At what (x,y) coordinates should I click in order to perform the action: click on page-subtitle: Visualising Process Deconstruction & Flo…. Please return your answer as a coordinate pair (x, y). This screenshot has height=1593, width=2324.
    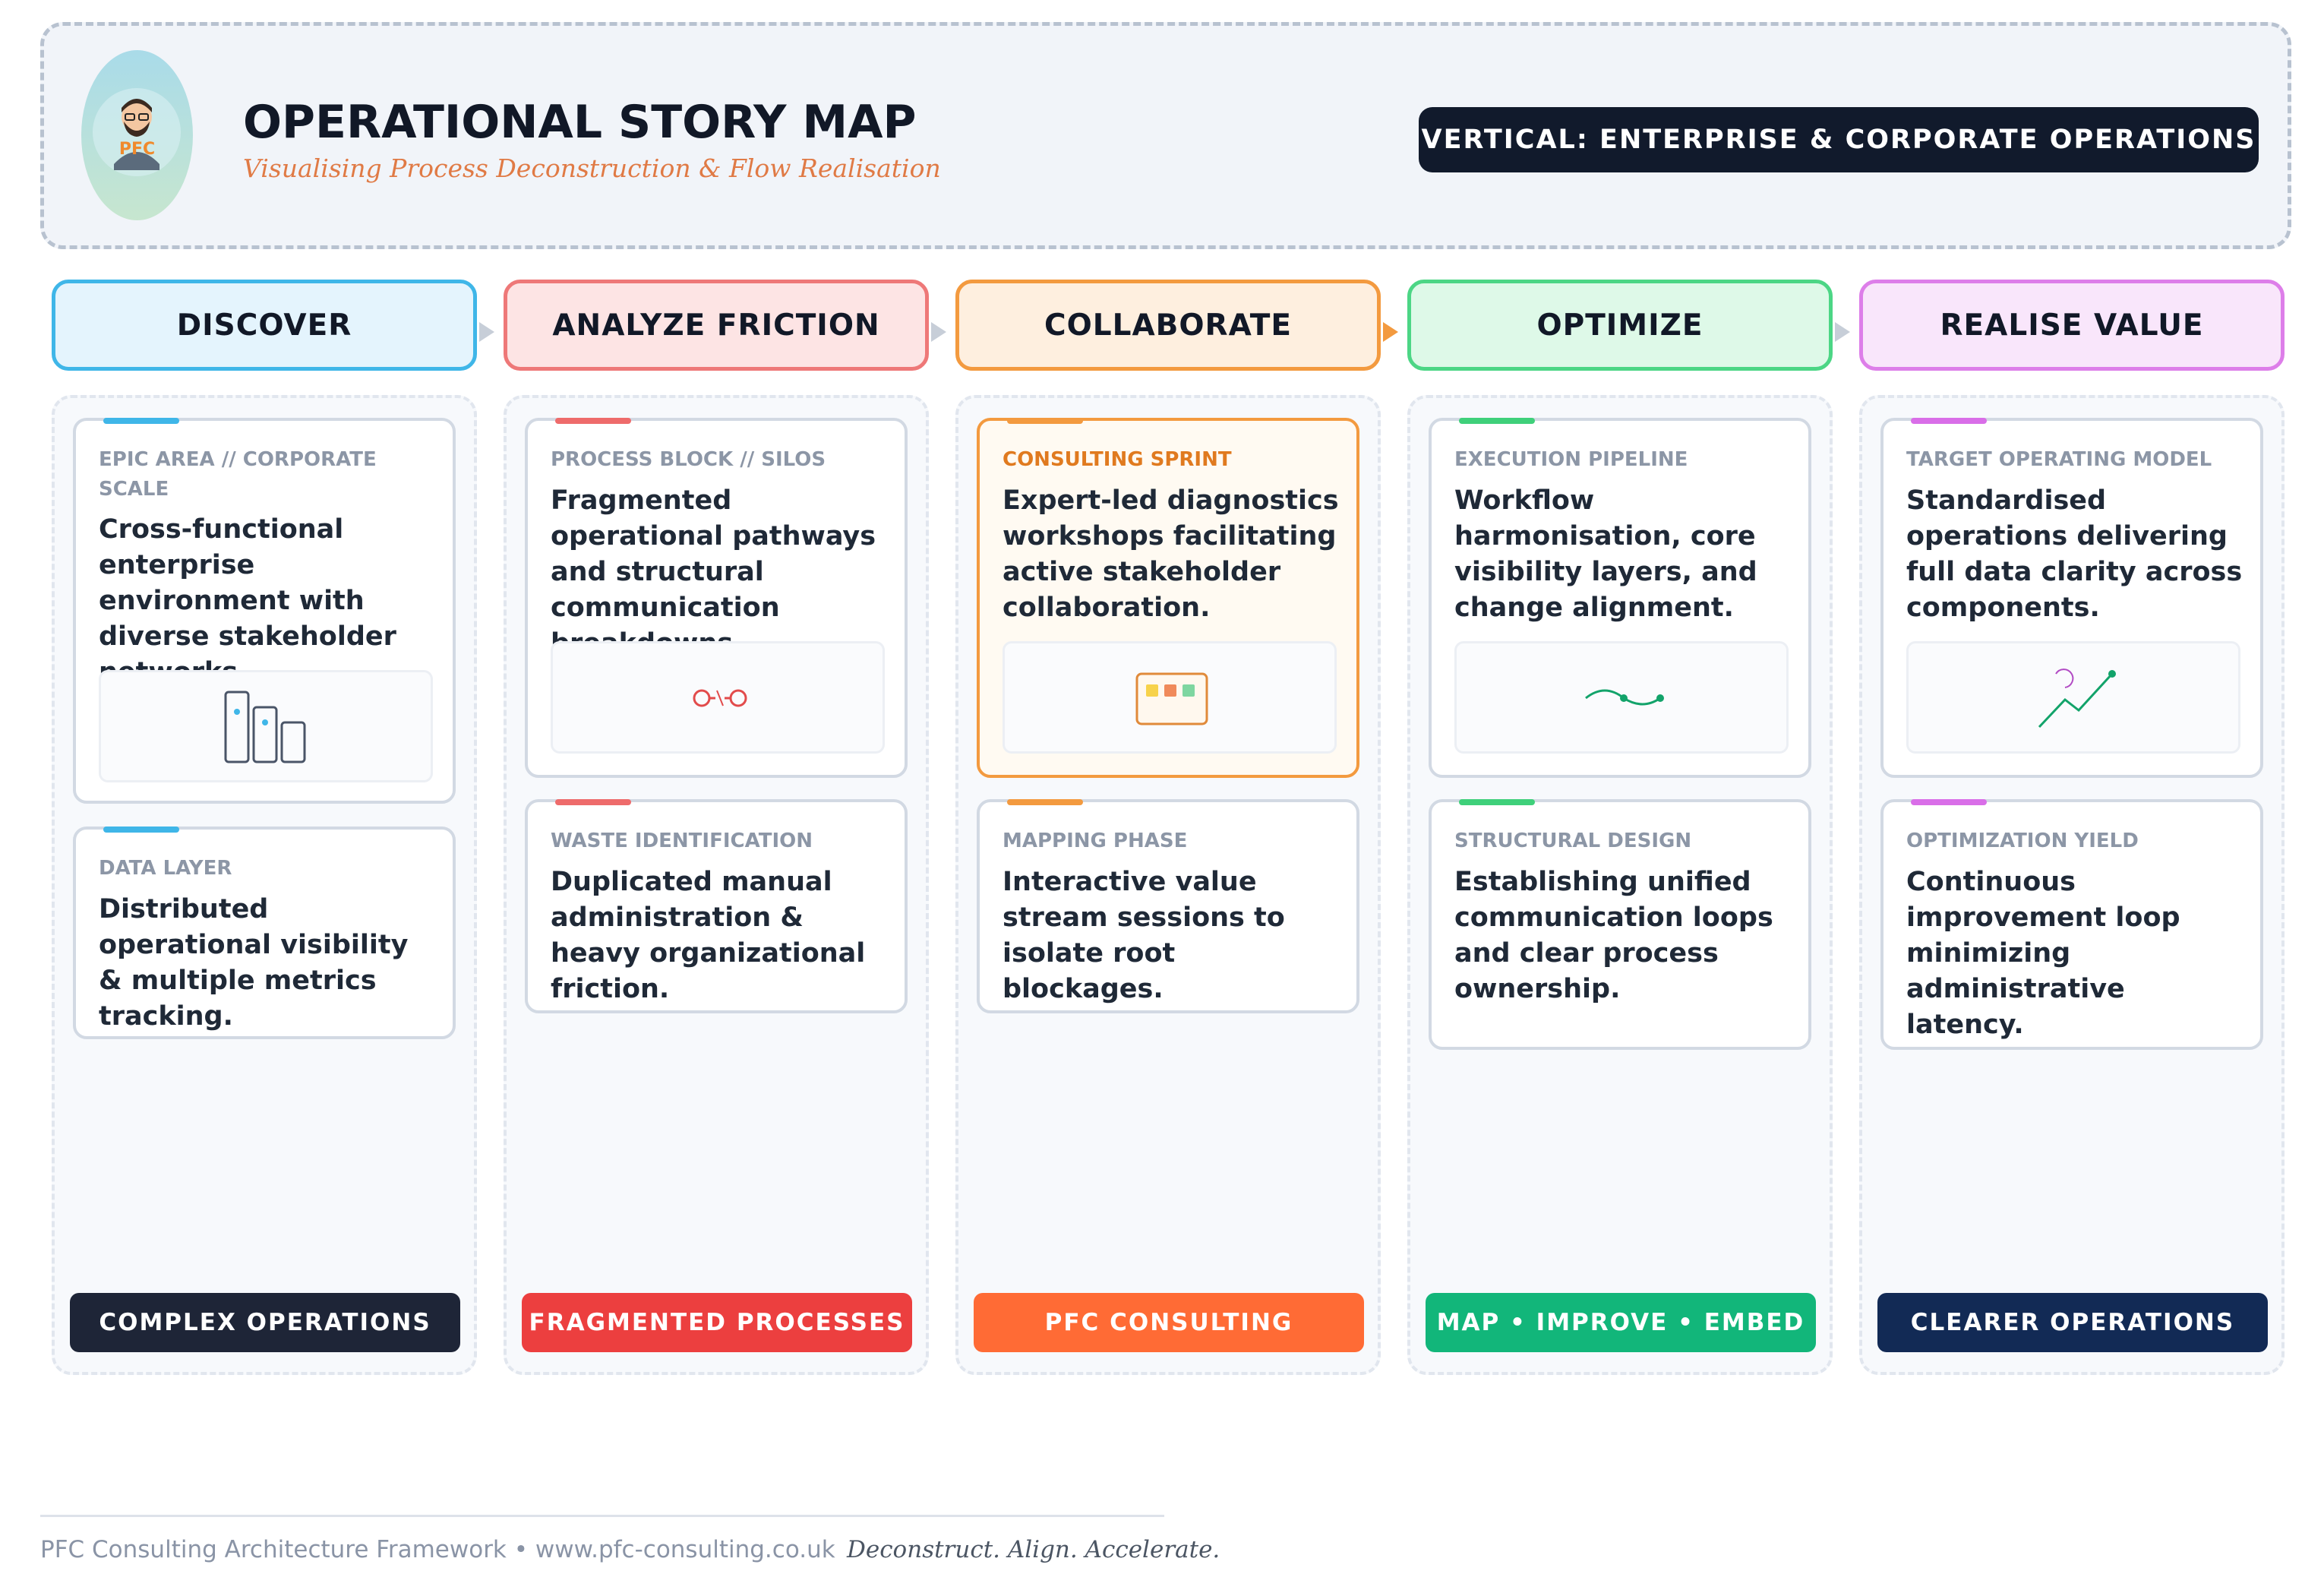
    Looking at the image, I should click on (592, 168).